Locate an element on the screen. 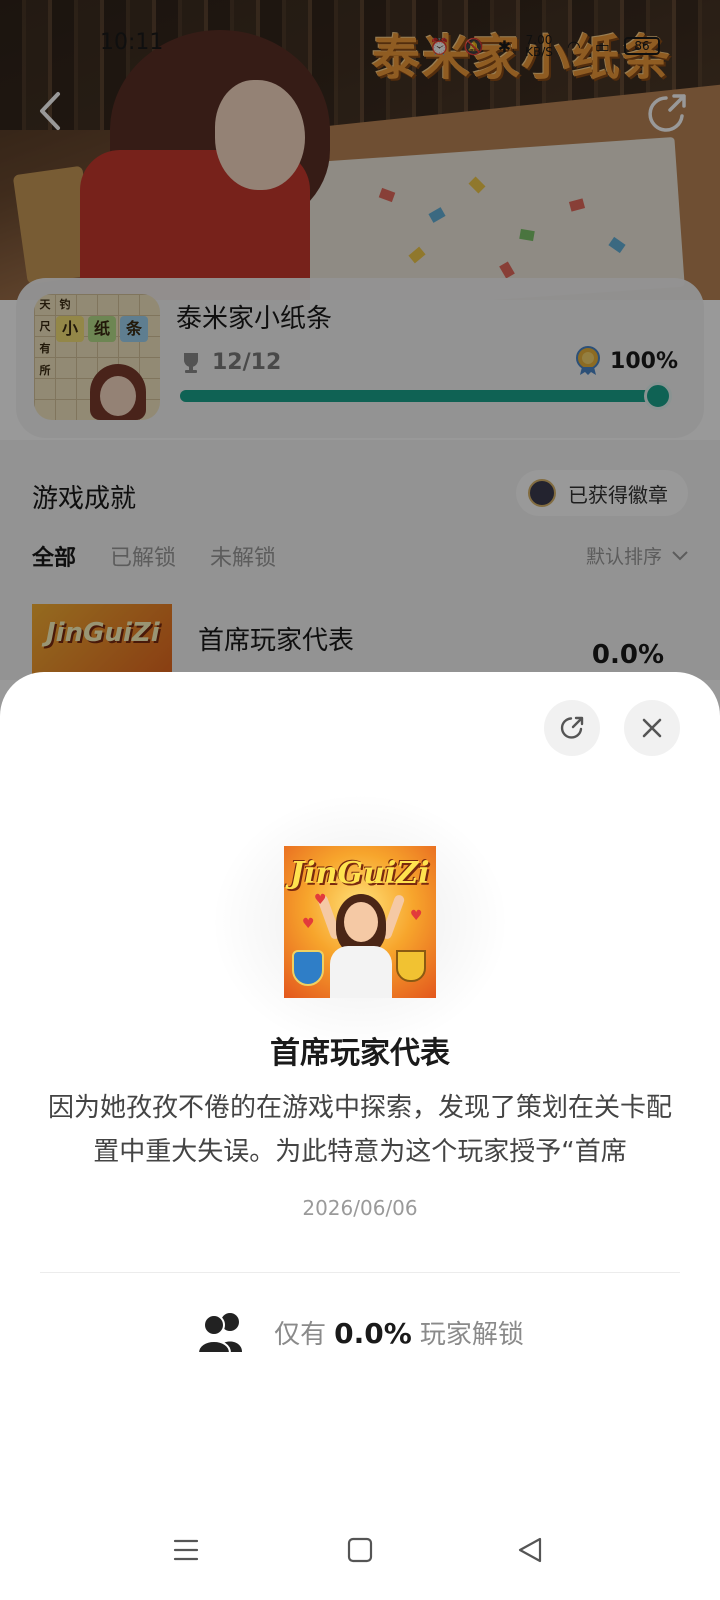 The height and width of the screenshot is (1600, 720). nav-menu-button is located at coordinates (186, 1550).